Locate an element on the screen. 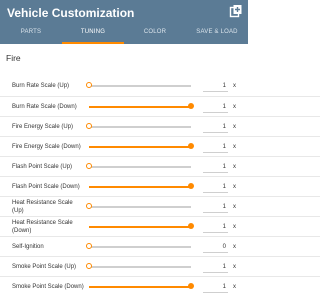  setting-label: Flash Point Scale (Up) is located at coordinates (42, 167).